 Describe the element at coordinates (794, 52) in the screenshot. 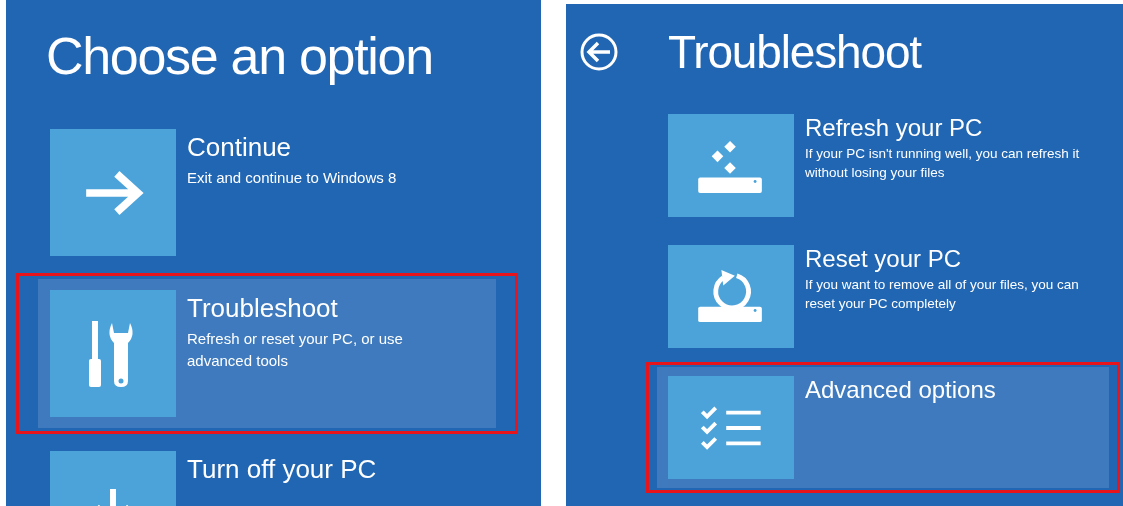

I see `page-title: Troubleshoot` at that location.